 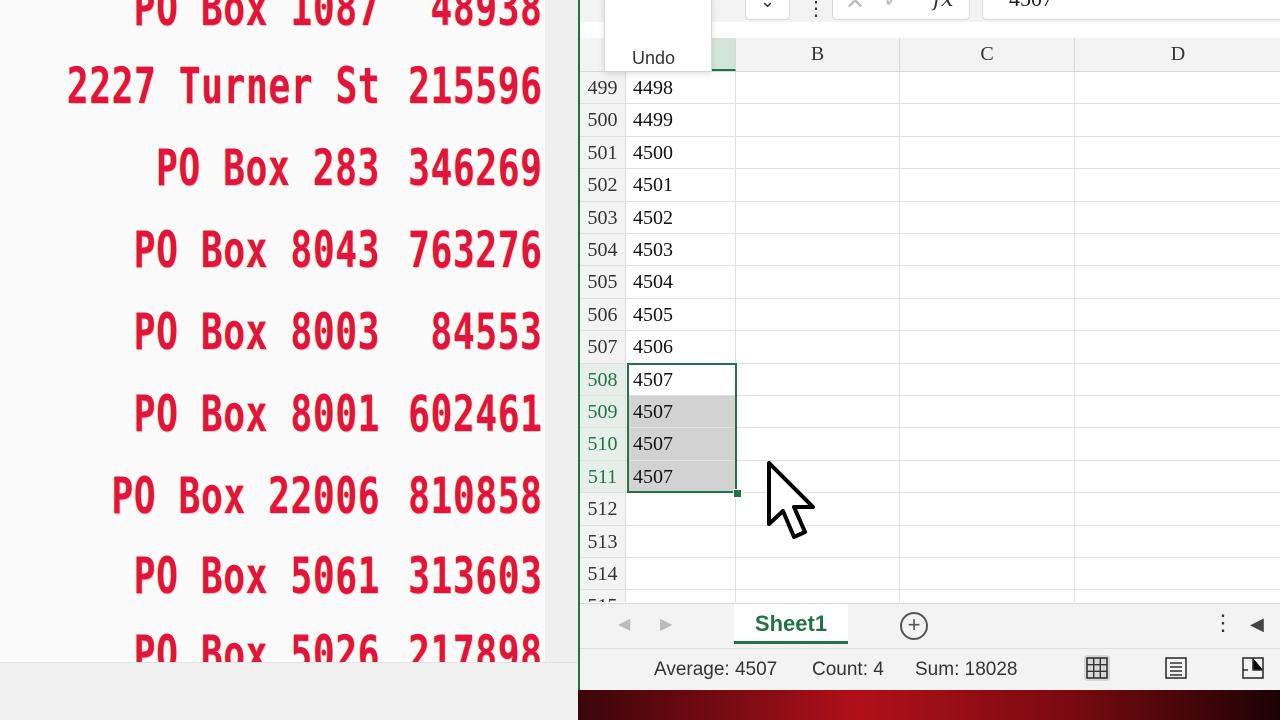 What do you see at coordinates (603, 185) in the screenshot?
I see `row-header: 502` at bounding box center [603, 185].